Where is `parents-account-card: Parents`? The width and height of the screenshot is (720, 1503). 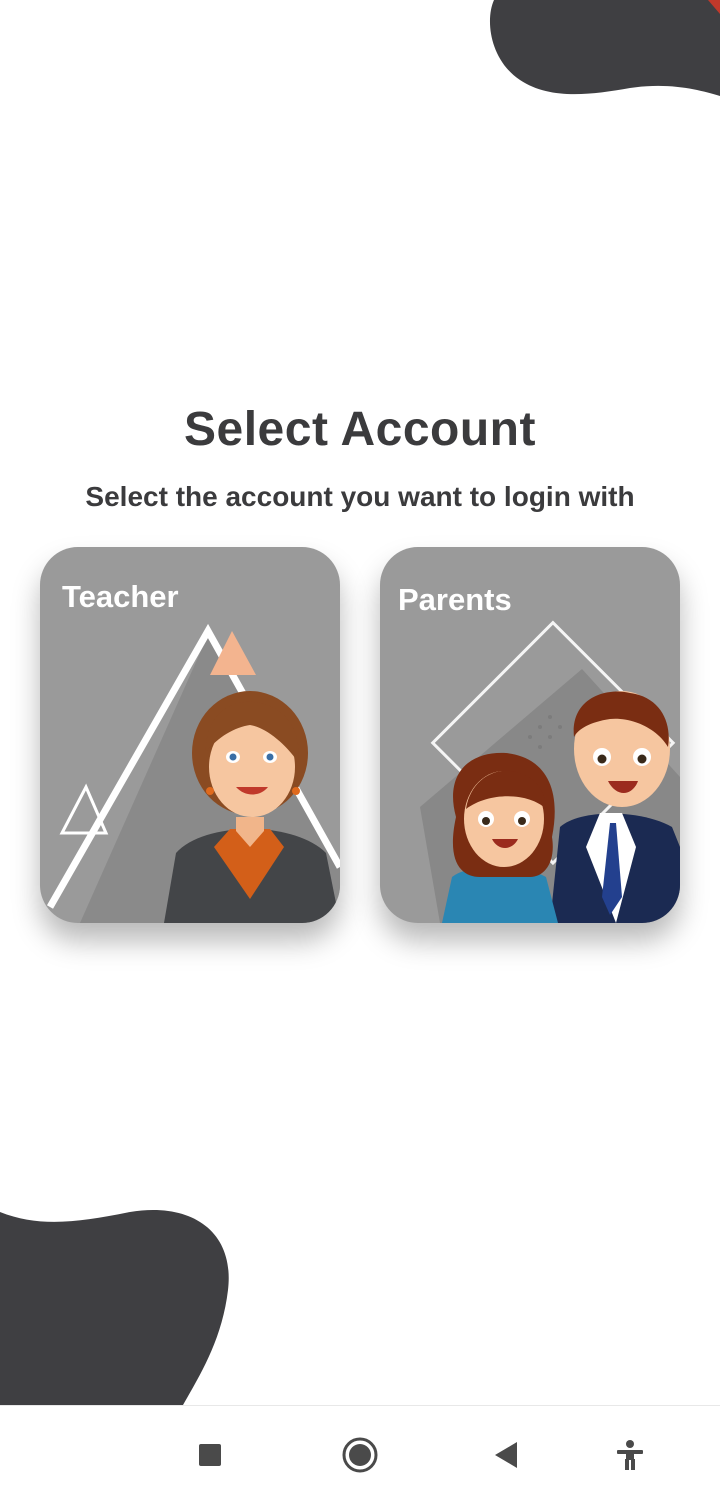
parents-account-card: Parents is located at coordinates (530, 735).